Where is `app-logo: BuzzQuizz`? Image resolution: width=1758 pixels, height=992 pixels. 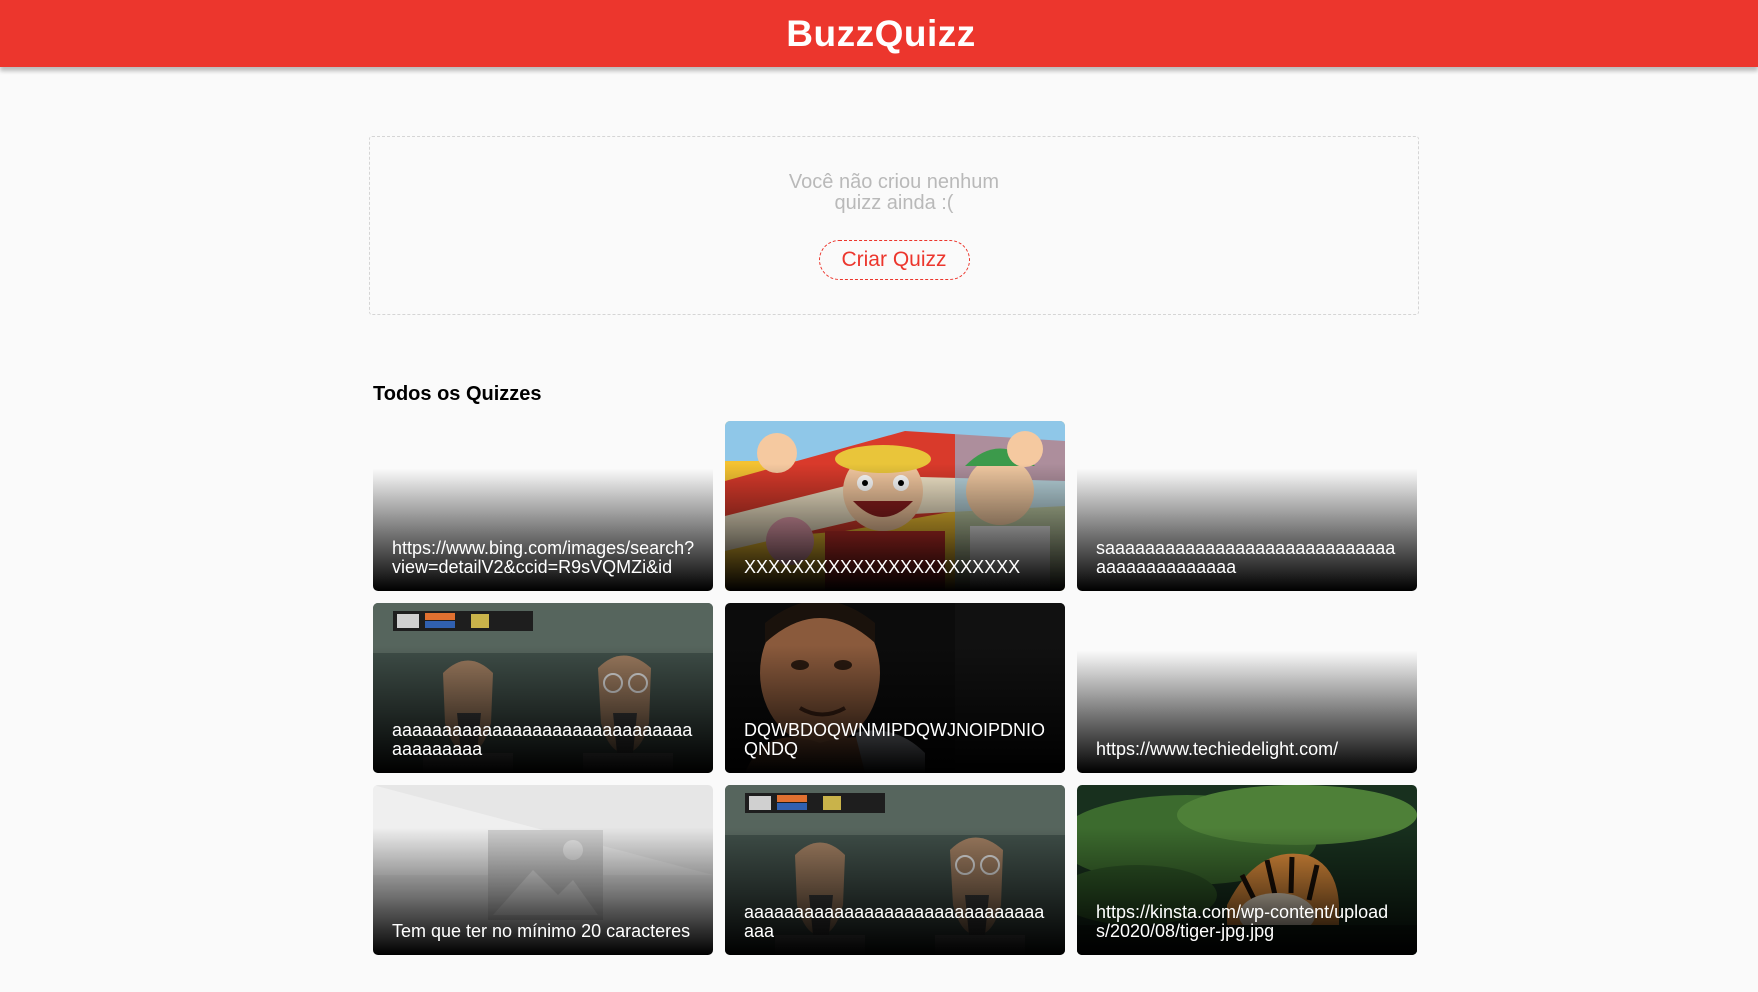
app-logo: BuzzQuizz is located at coordinates (880, 34).